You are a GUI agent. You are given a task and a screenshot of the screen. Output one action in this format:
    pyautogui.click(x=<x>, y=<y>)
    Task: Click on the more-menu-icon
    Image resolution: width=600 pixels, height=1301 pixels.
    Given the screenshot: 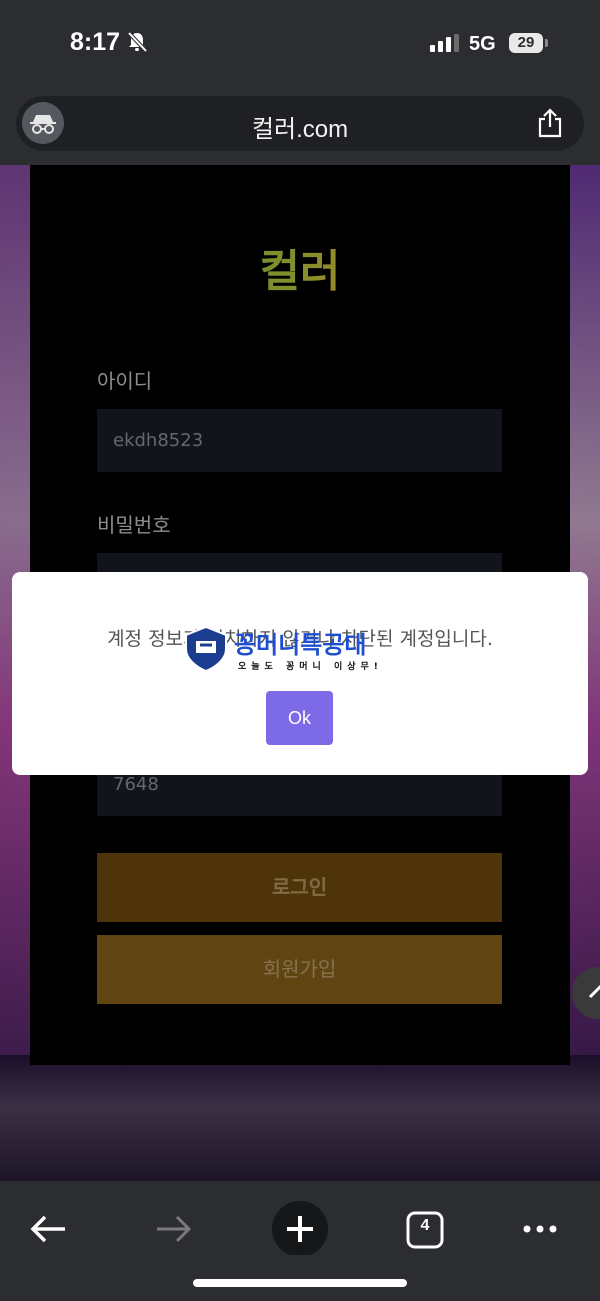 What is the action you would take?
    pyautogui.click(x=540, y=1225)
    